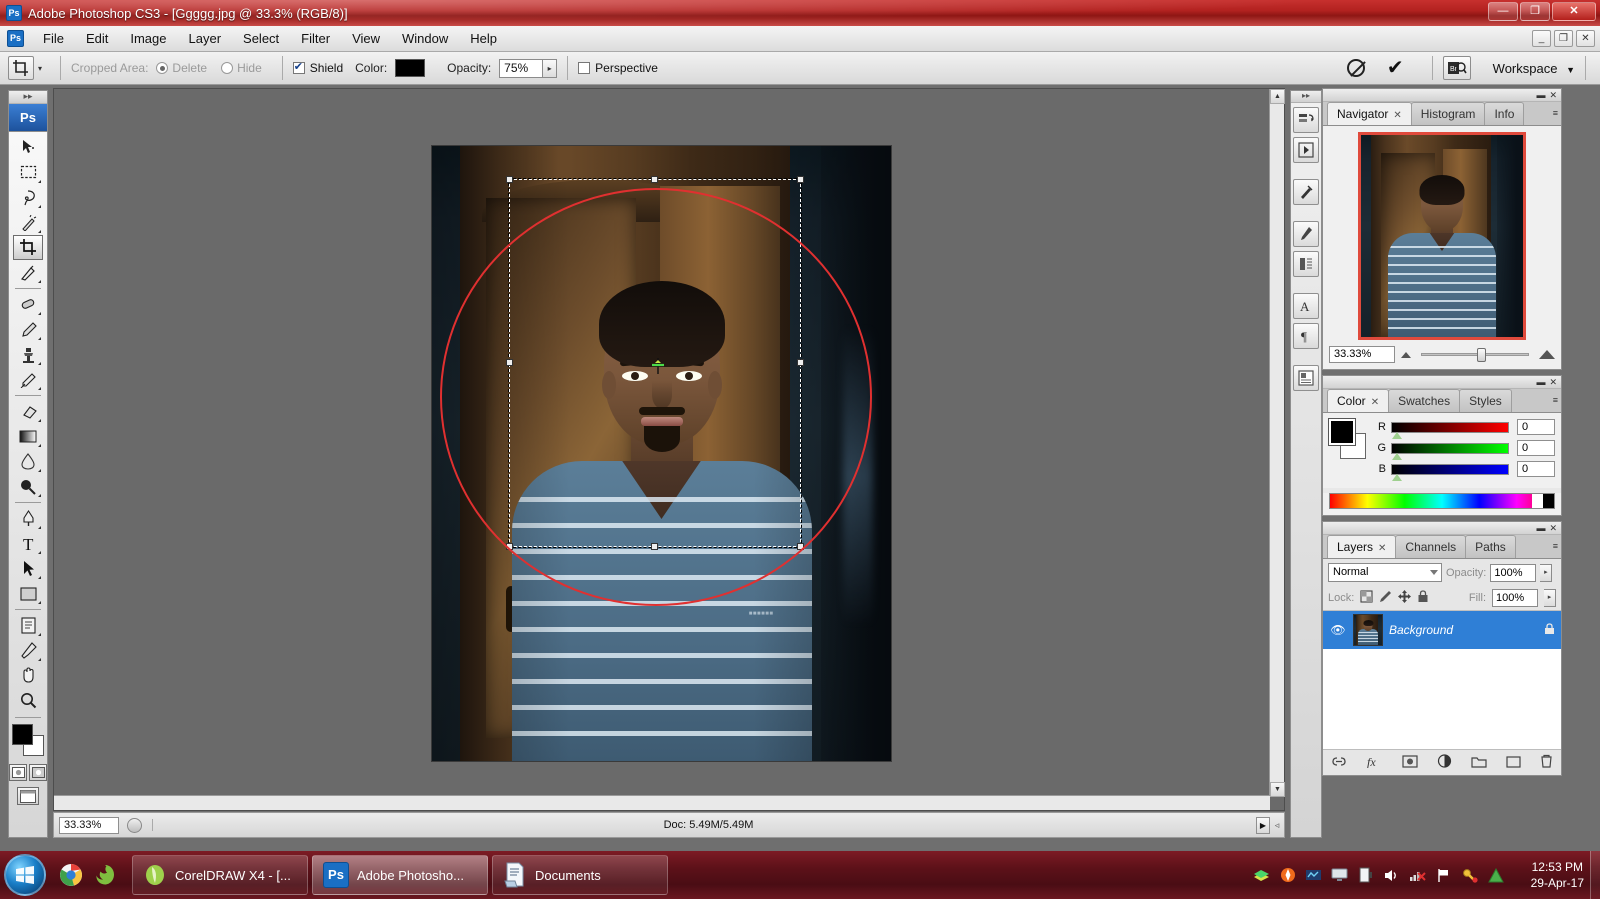  I want to click on crop-selection-marquee, so click(655, 363).